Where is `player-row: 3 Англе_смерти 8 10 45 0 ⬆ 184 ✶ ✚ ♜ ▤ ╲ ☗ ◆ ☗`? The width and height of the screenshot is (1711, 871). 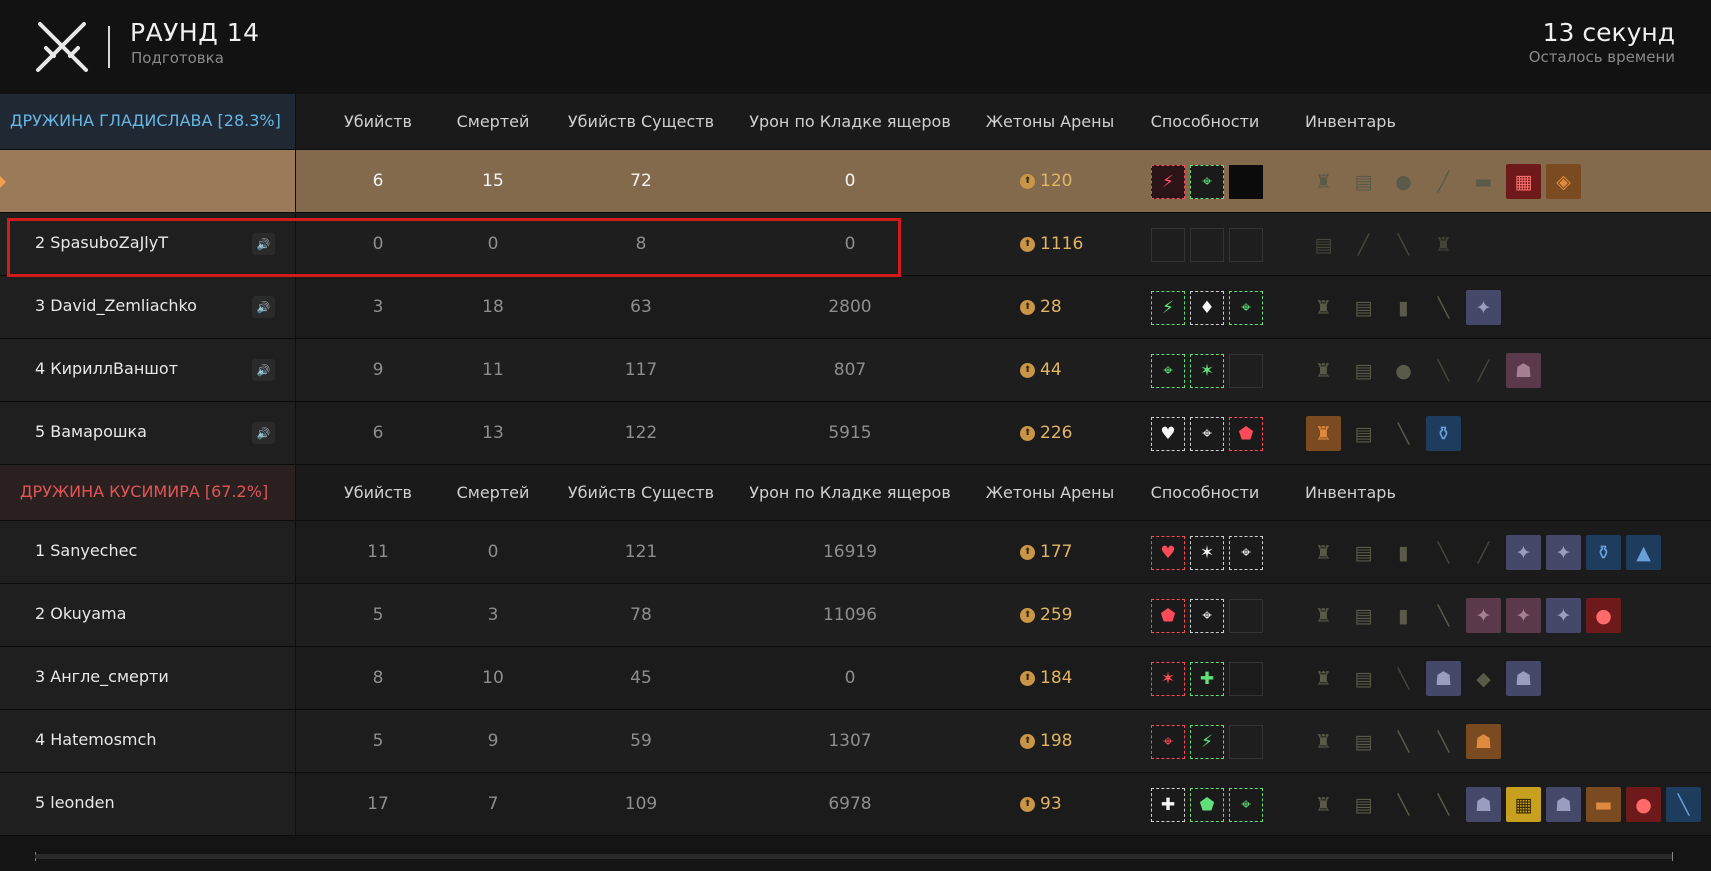
player-row: 3 Англе_смерти 8 10 45 0 ⬆ 184 ✶ ✚ ♜ ▤ ╲ ☗ ◆ ☗ is located at coordinates (855, 678).